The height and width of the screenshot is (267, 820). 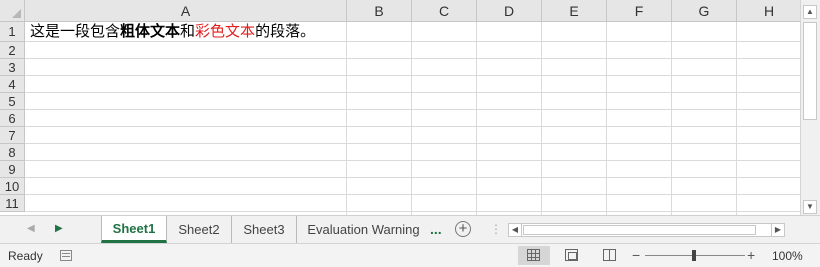 What do you see at coordinates (463, 229) in the screenshot?
I see `add-sheet-icon: +` at bounding box center [463, 229].